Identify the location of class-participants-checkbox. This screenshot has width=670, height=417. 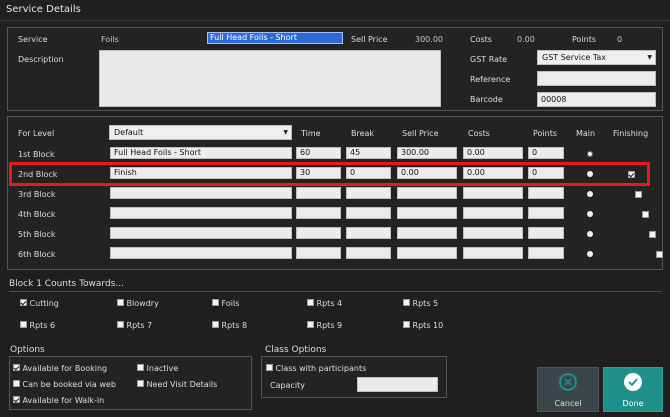
(269, 367).